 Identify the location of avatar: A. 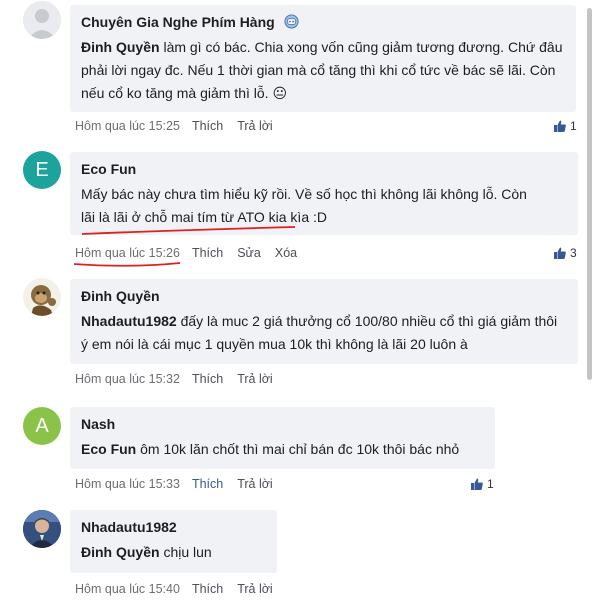
(42, 426).